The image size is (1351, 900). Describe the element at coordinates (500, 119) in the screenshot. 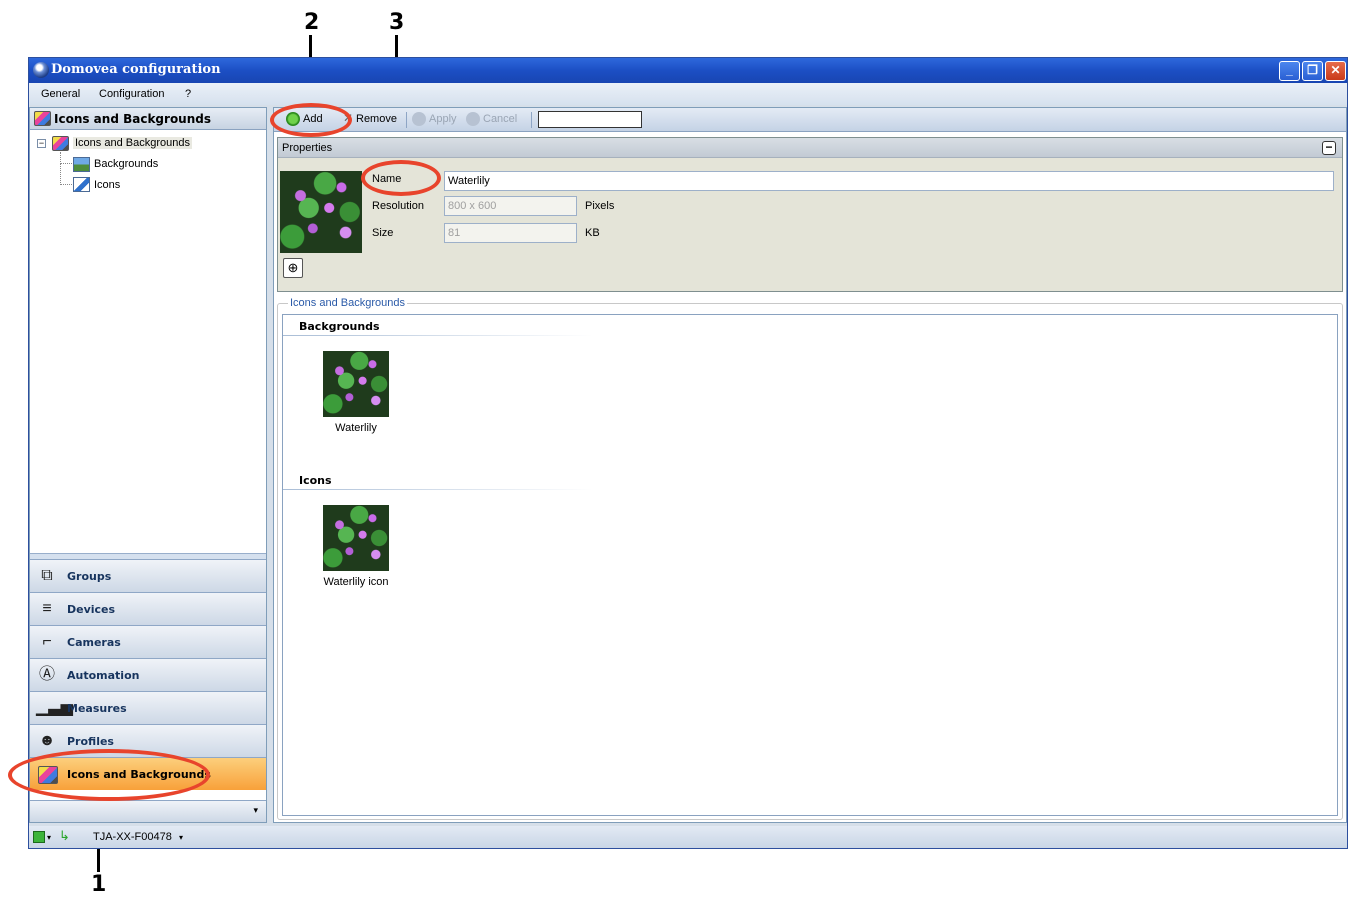

I see `cancel-button: Cancel` at that location.